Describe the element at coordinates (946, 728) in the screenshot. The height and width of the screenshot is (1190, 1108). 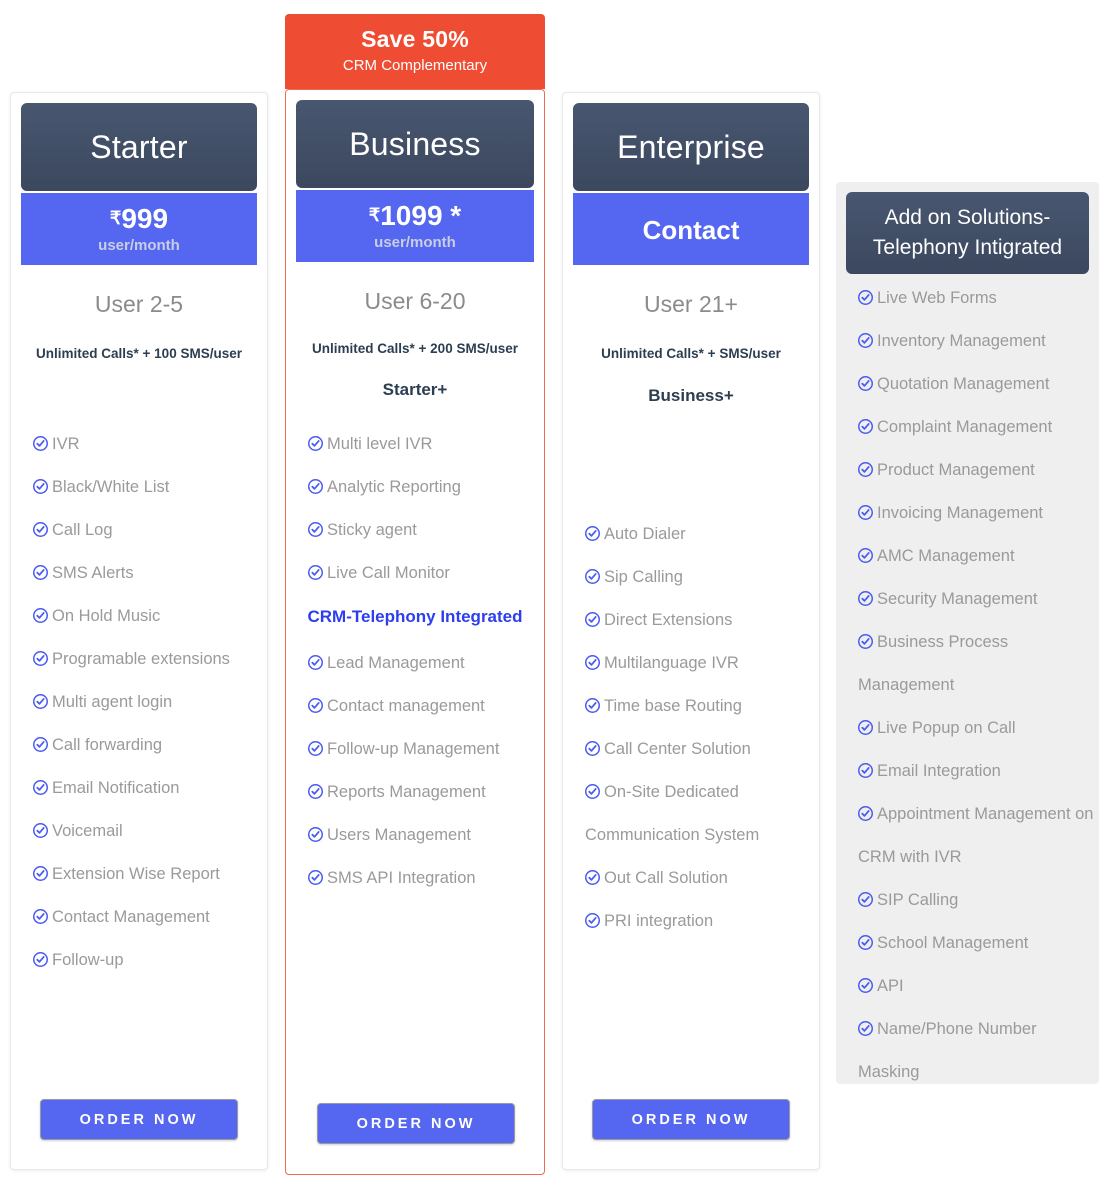
I see `feature-label: Live Popup on Call` at that location.